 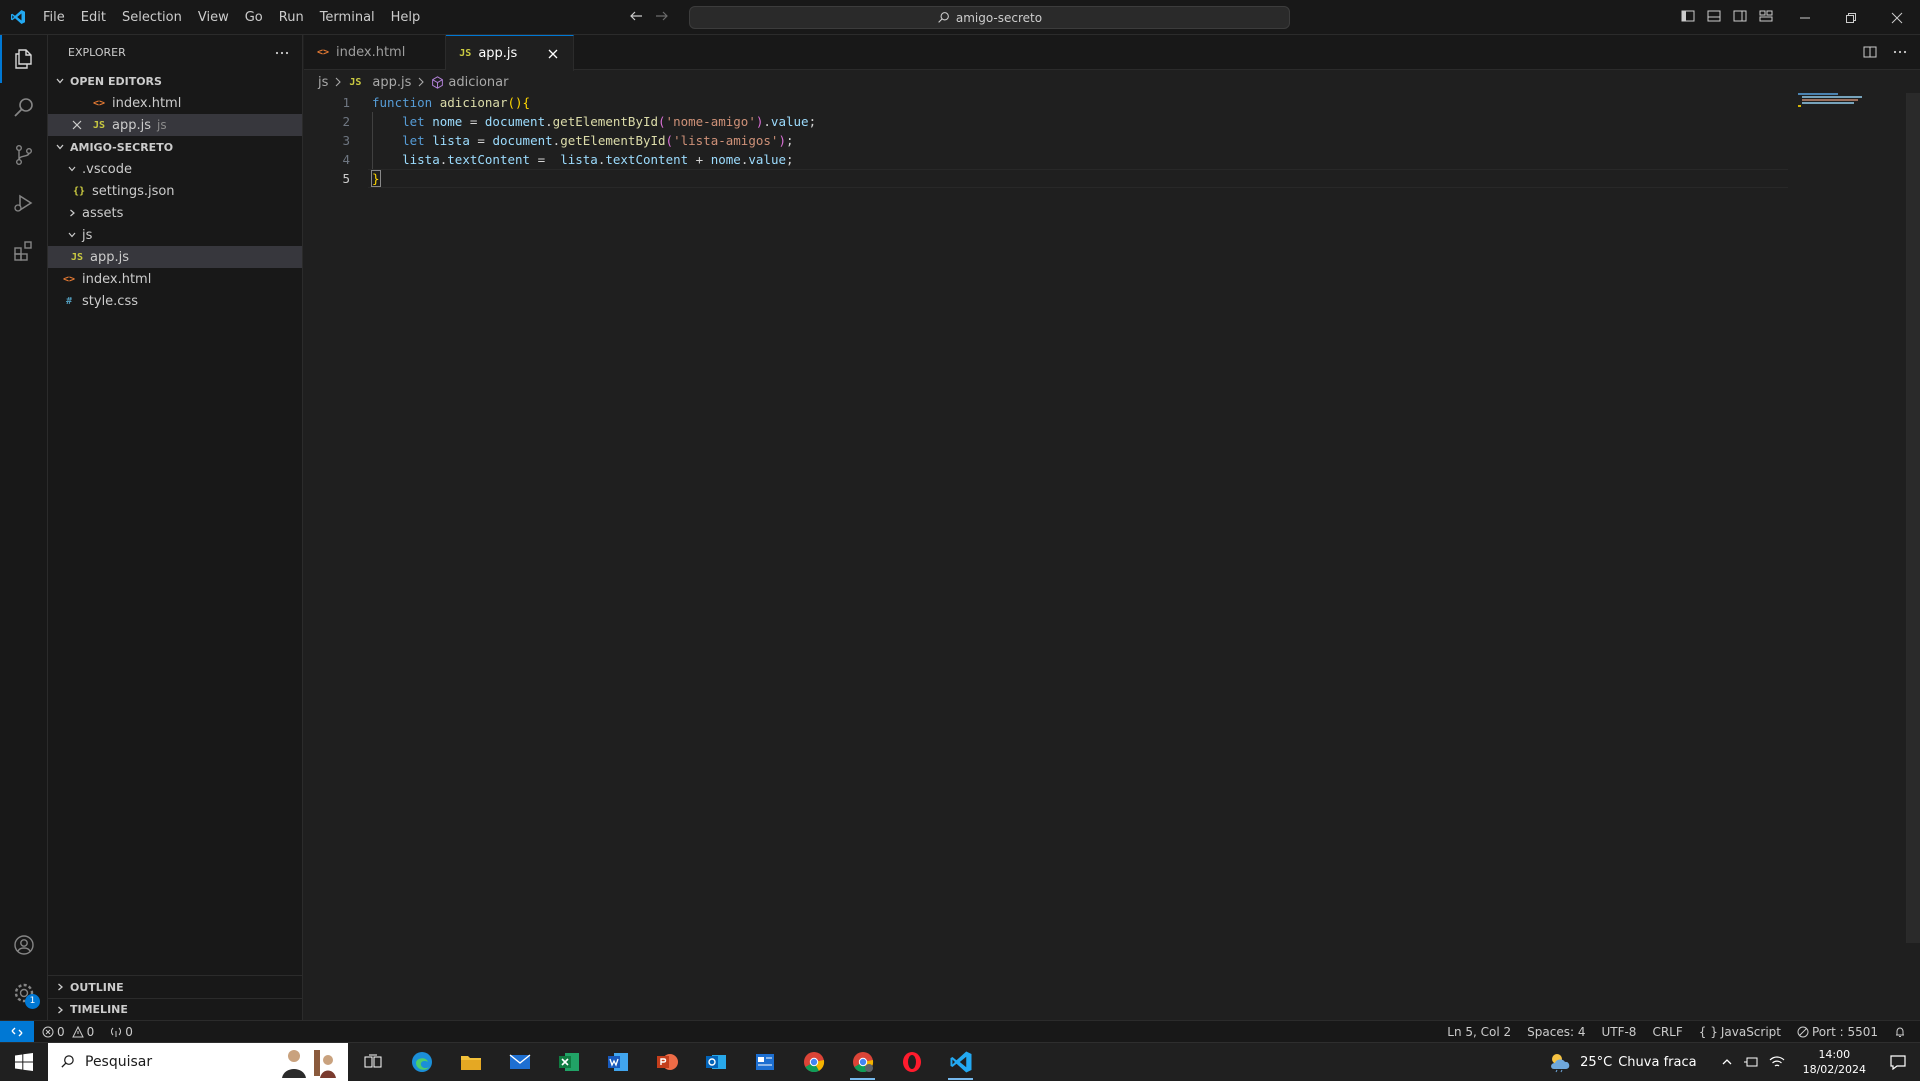 What do you see at coordinates (175, 987) in the screenshot?
I see `outline-section: OUTLINE` at bounding box center [175, 987].